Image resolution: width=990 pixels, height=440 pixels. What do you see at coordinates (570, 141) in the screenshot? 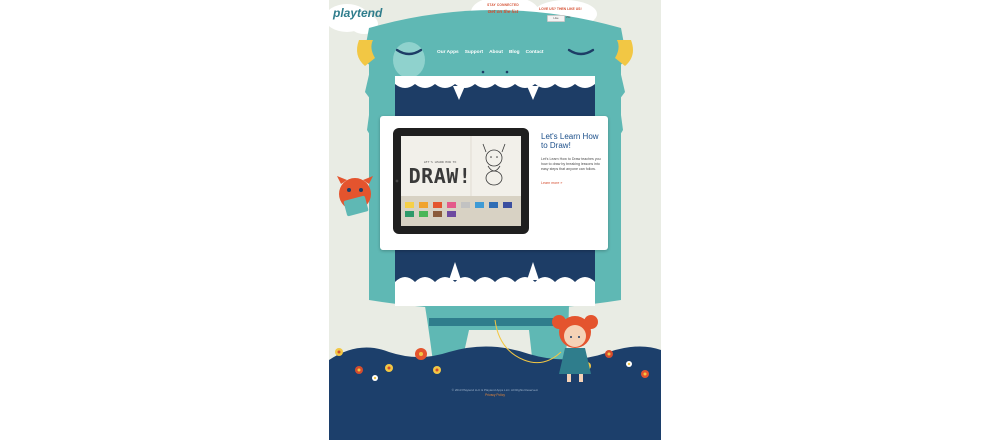
I see `app-title: Let's Learn How to Draw!` at bounding box center [570, 141].